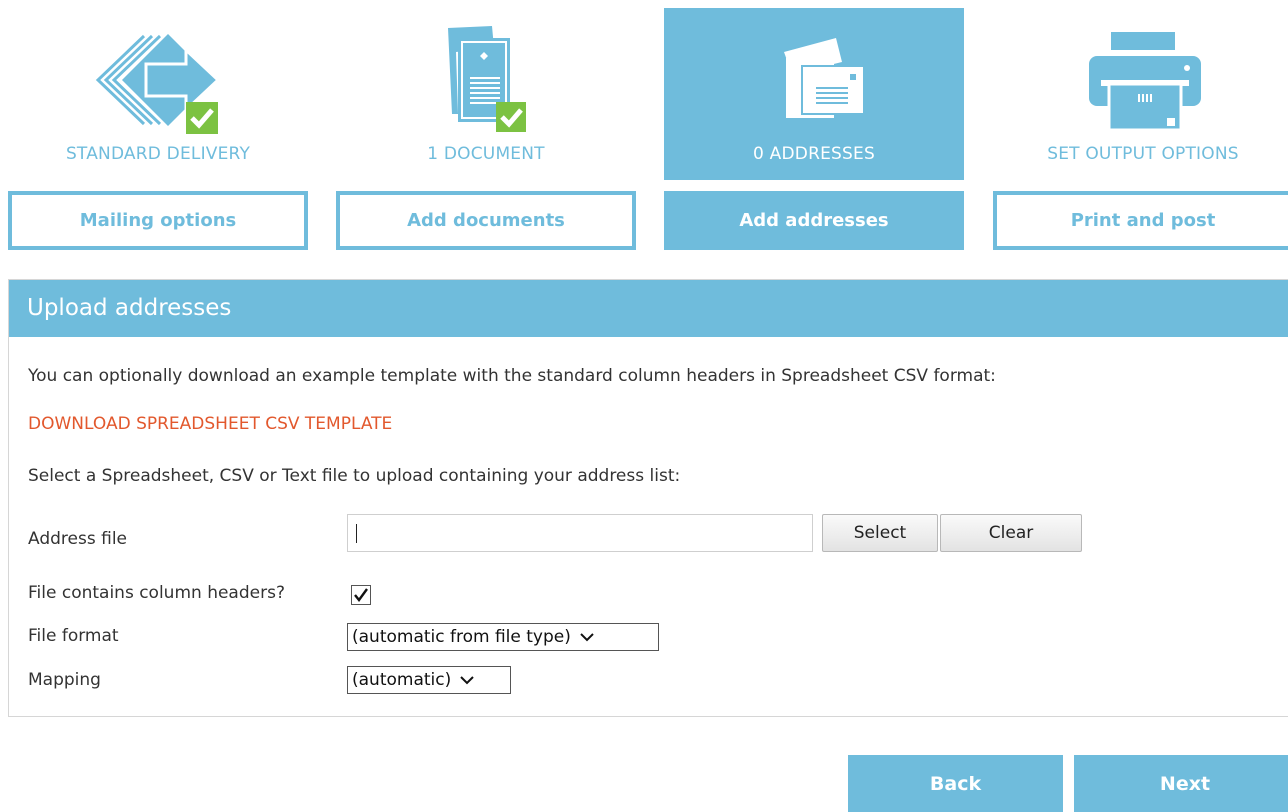 Image resolution: width=1288 pixels, height=812 pixels. What do you see at coordinates (1143, 154) in the screenshot?
I see `step-caption: SET OUTPUT OPTIONS` at bounding box center [1143, 154].